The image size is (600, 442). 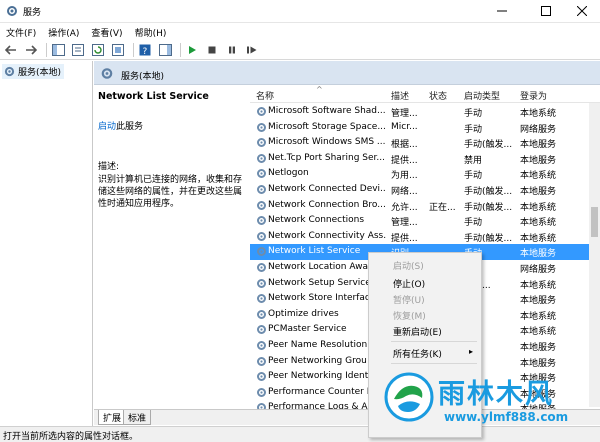 What do you see at coordinates (232, 50) in the screenshot?
I see `pause-service-button` at bounding box center [232, 50].